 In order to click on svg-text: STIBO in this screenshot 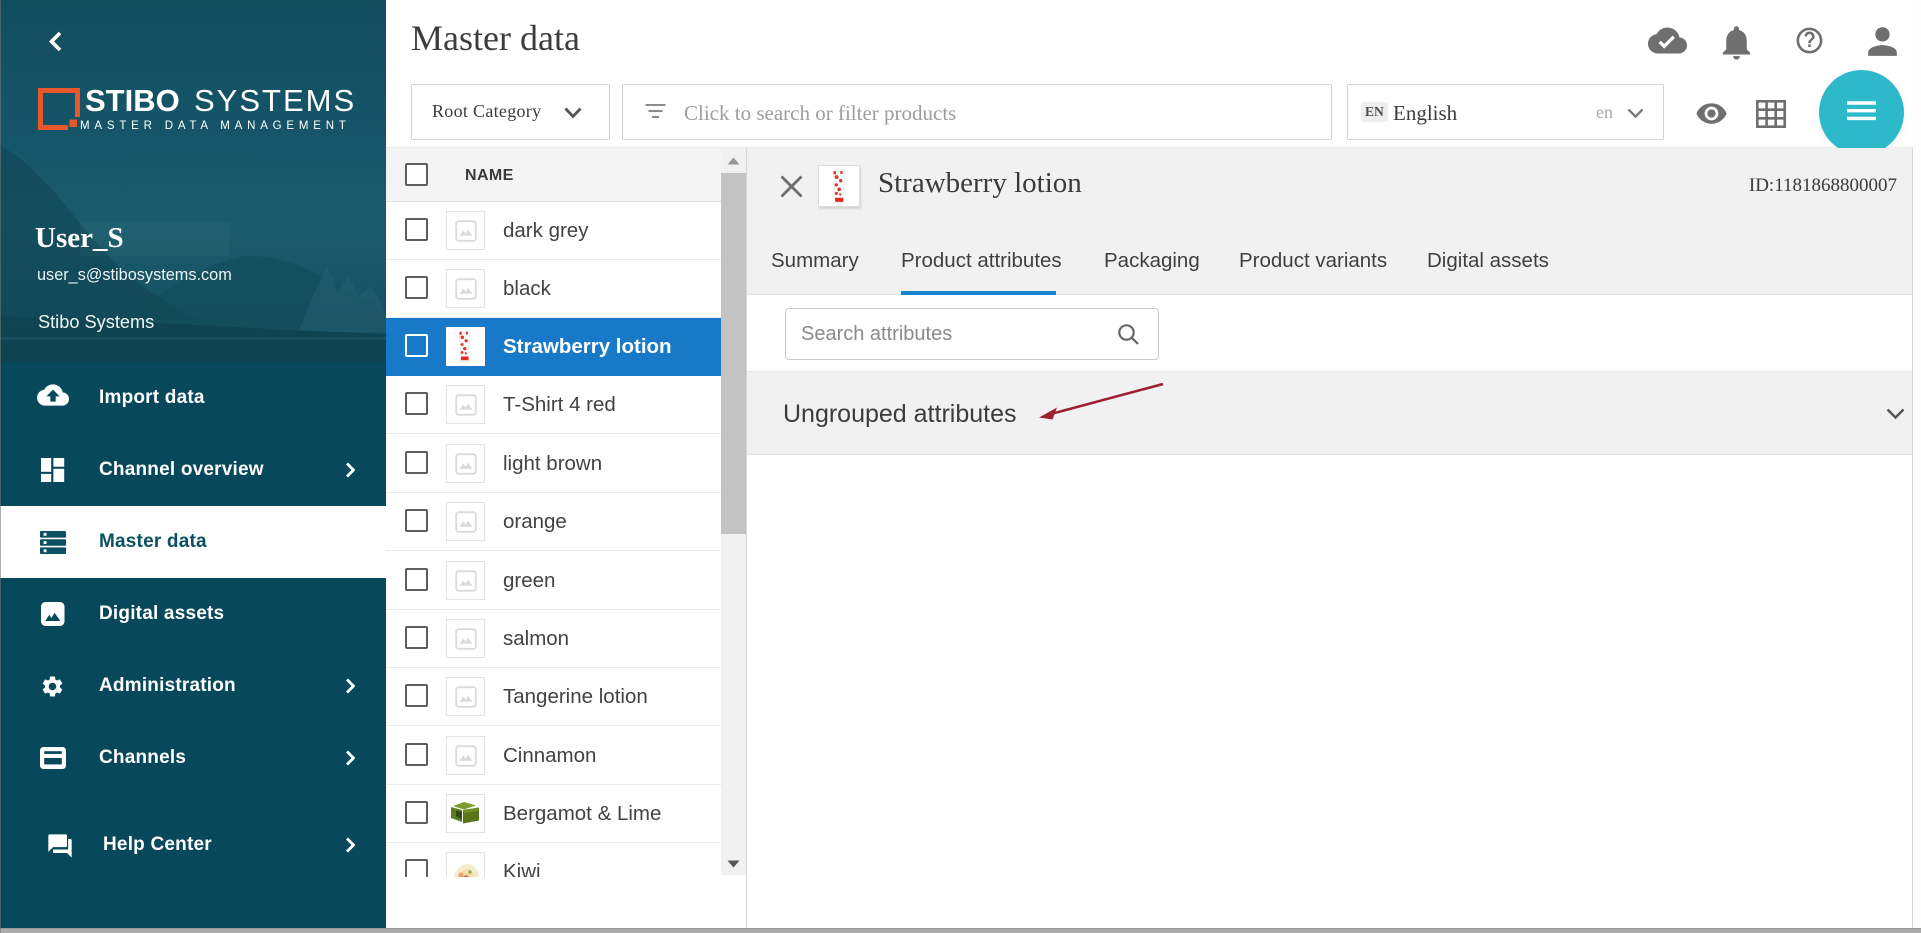, I will do `click(132, 100)`.